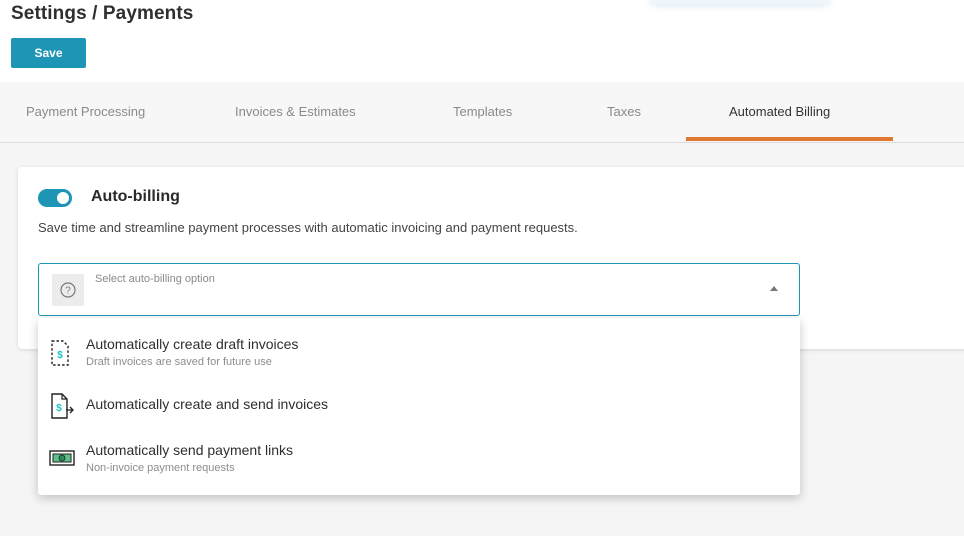 The width and height of the screenshot is (964, 536). I want to click on caret-up-icon, so click(774, 288).